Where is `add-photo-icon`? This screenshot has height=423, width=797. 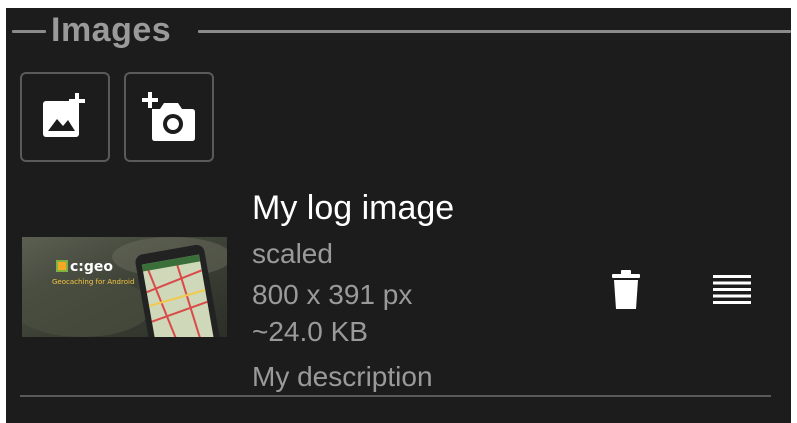
add-photo-icon is located at coordinates (64, 115).